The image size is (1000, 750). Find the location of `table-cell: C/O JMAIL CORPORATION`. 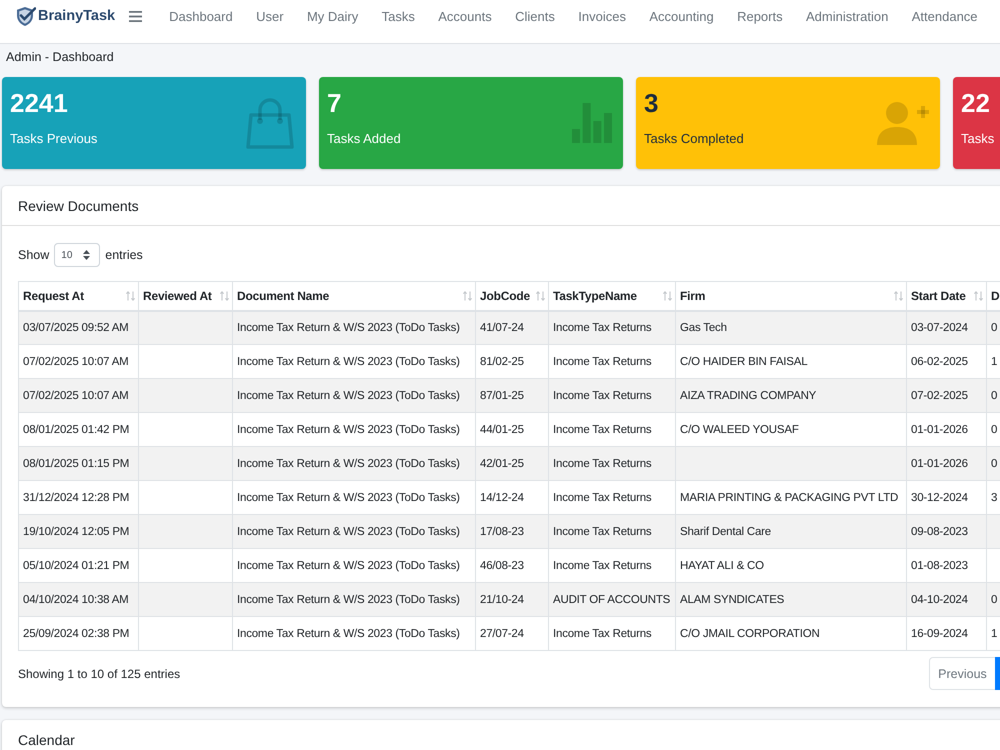

table-cell: C/O JMAIL CORPORATION is located at coordinates (791, 633).